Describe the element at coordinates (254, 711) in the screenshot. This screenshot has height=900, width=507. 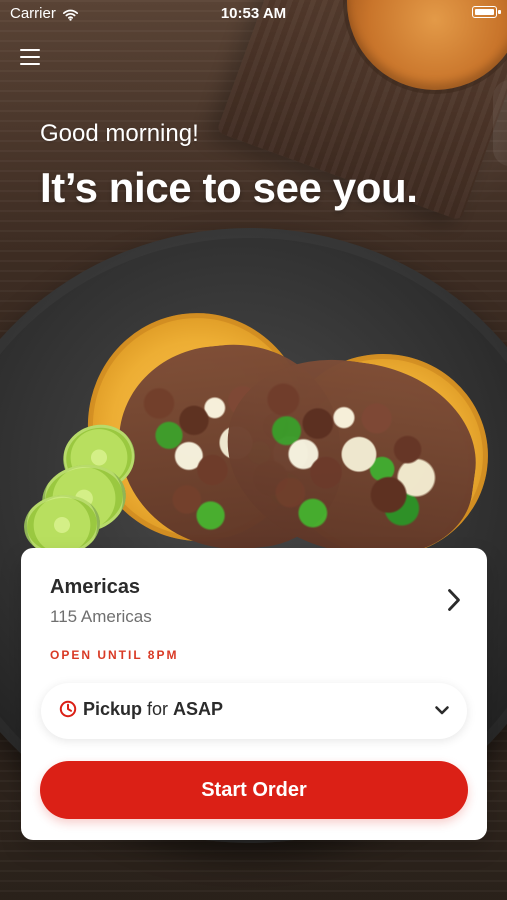
I see `pickup-time-selector: Pickup for ASAP` at that location.